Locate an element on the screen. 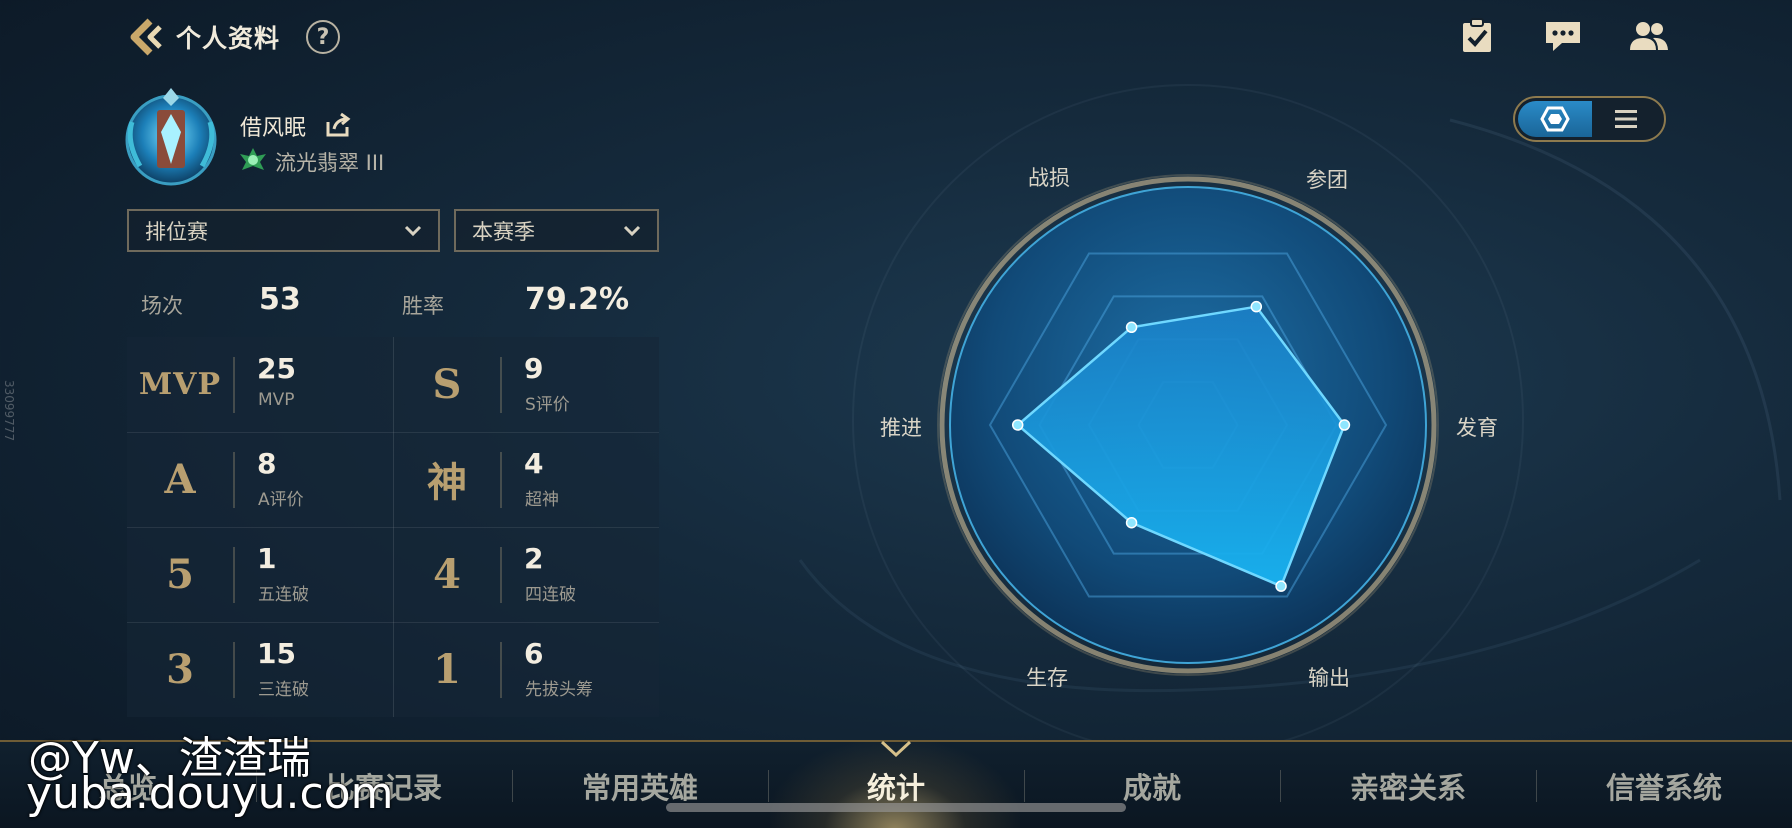 This screenshot has height=828, width=1792. stat-mvp: MVP 25 MVP is located at coordinates (259, 384).